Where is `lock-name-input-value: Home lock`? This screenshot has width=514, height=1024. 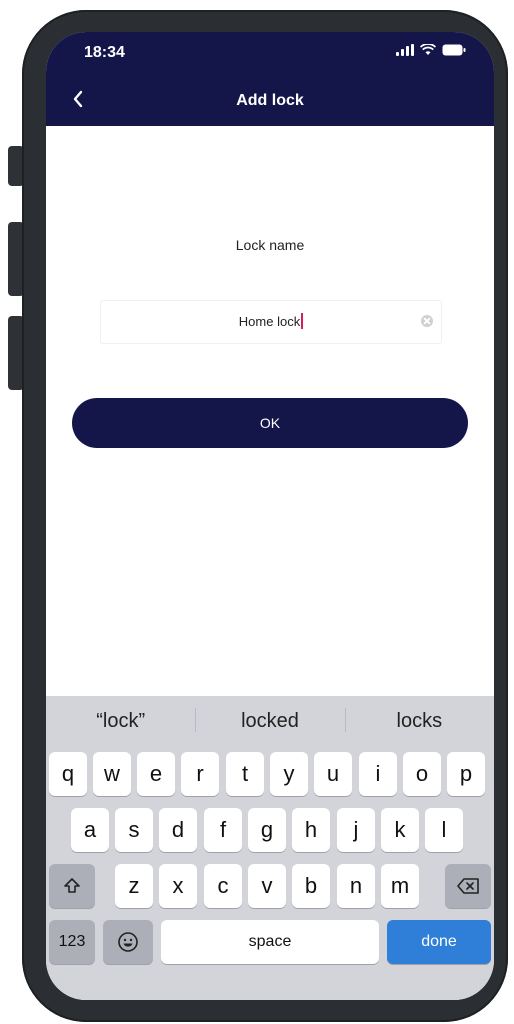 lock-name-input-value: Home lock is located at coordinates (269, 321).